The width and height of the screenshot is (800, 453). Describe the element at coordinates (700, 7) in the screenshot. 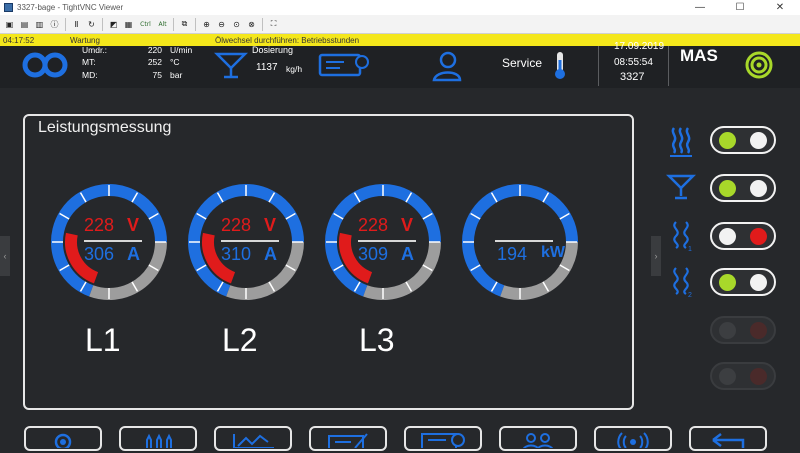

I see `minimize-button: —` at that location.